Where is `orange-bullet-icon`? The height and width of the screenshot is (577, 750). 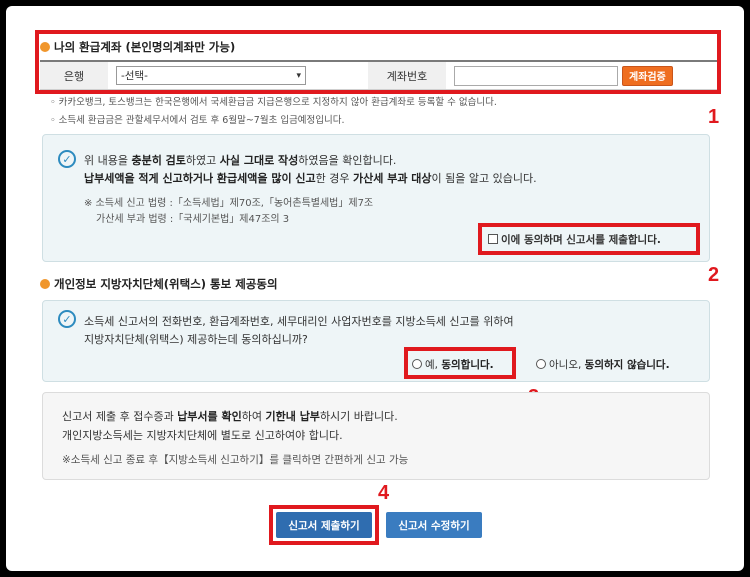
orange-bullet-icon is located at coordinates (45, 284).